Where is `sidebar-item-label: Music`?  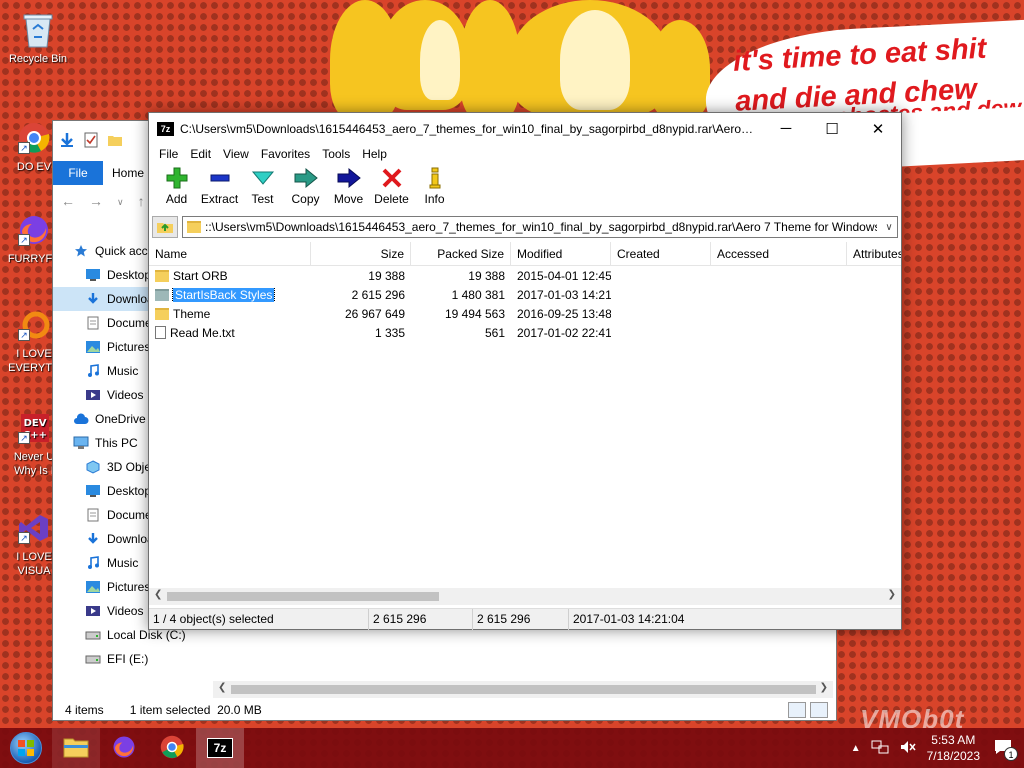 sidebar-item-label: Music is located at coordinates (123, 371).